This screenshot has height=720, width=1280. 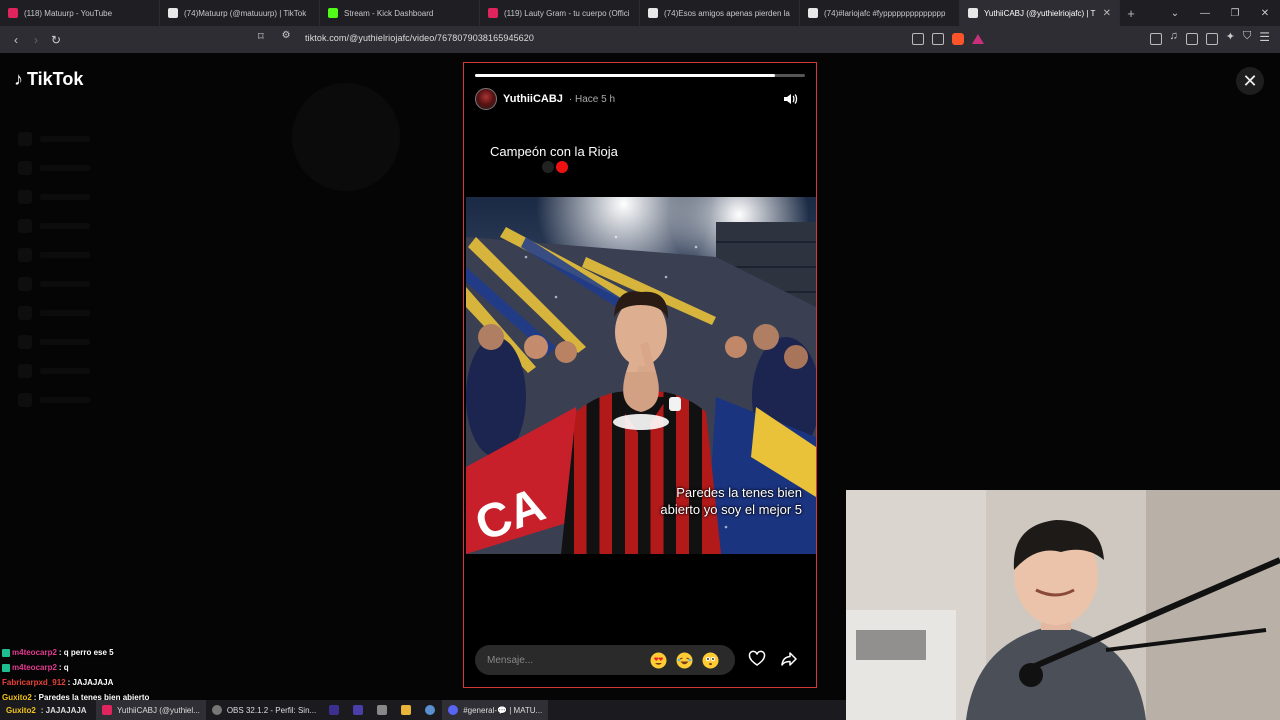 I want to click on chat-message: m4teocarp2: q perro ese 5, so click(x=152, y=652).